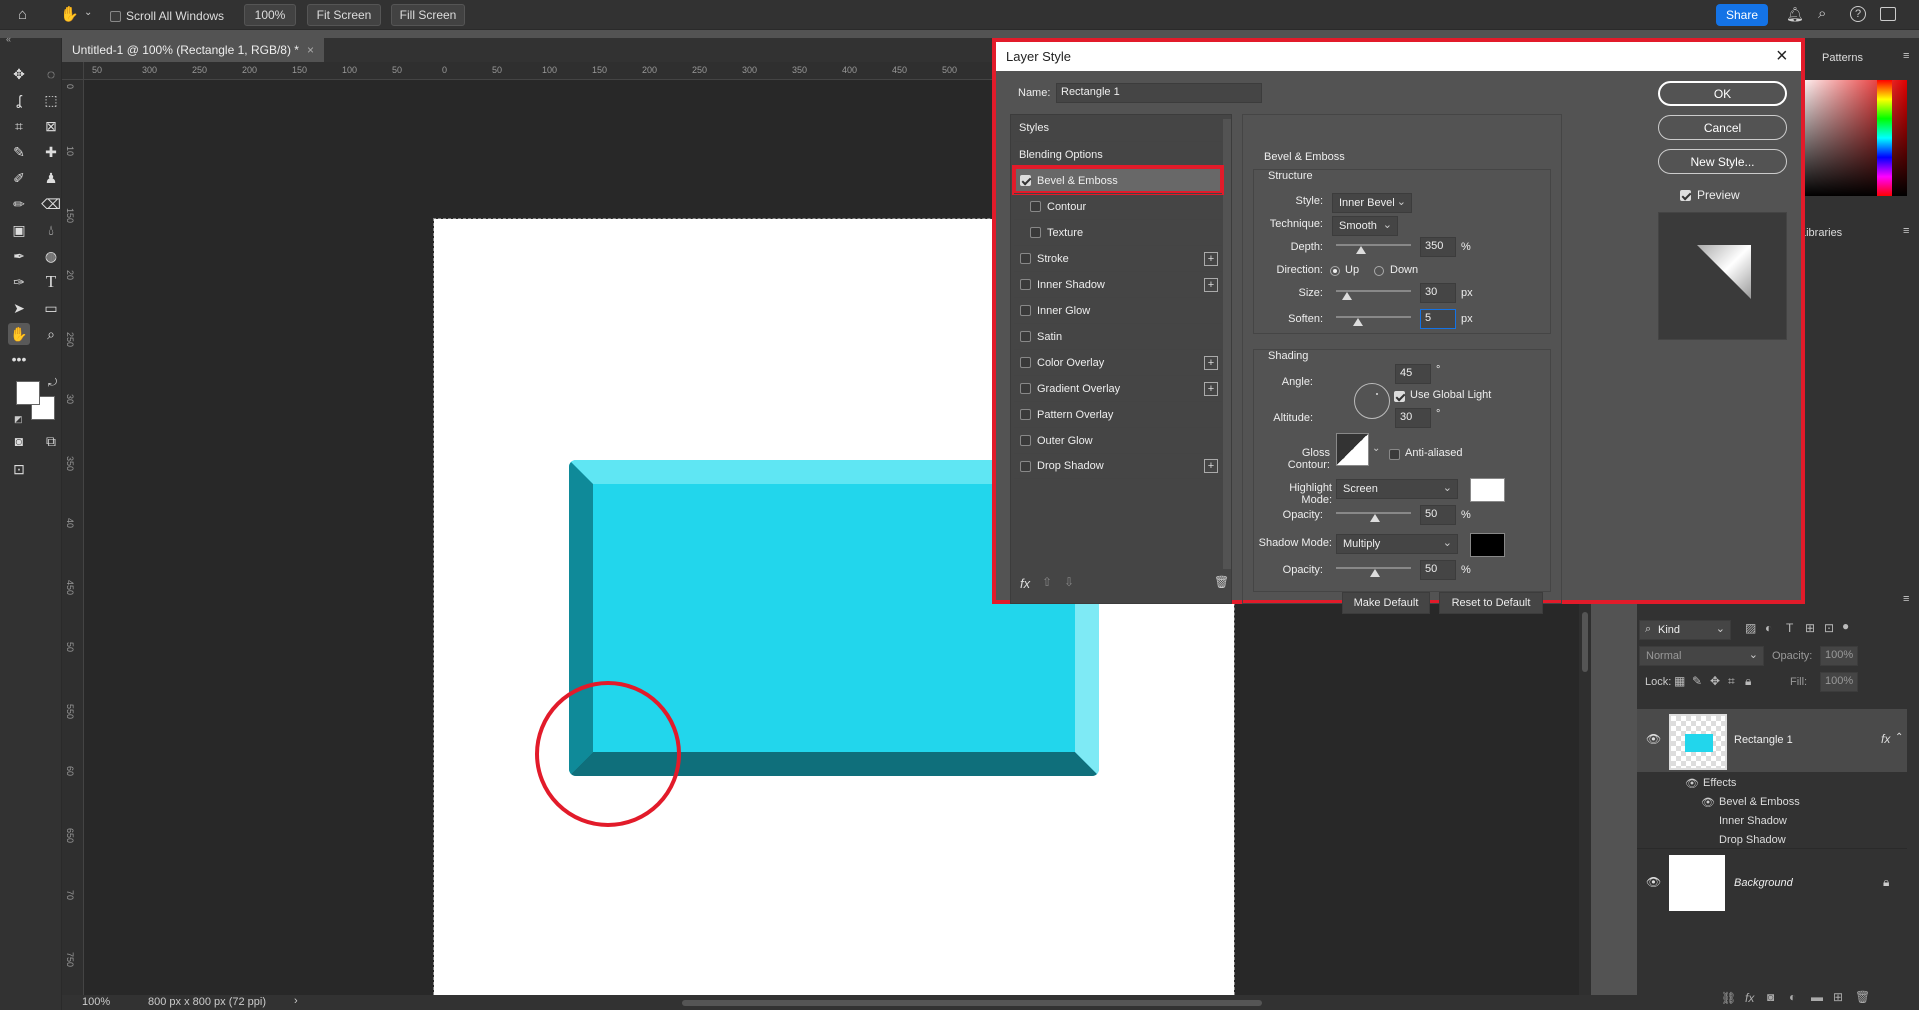 The height and width of the screenshot is (1010, 1919). Describe the element at coordinates (69, 14) in the screenshot. I see `hand-tool-icon: ✋` at that location.